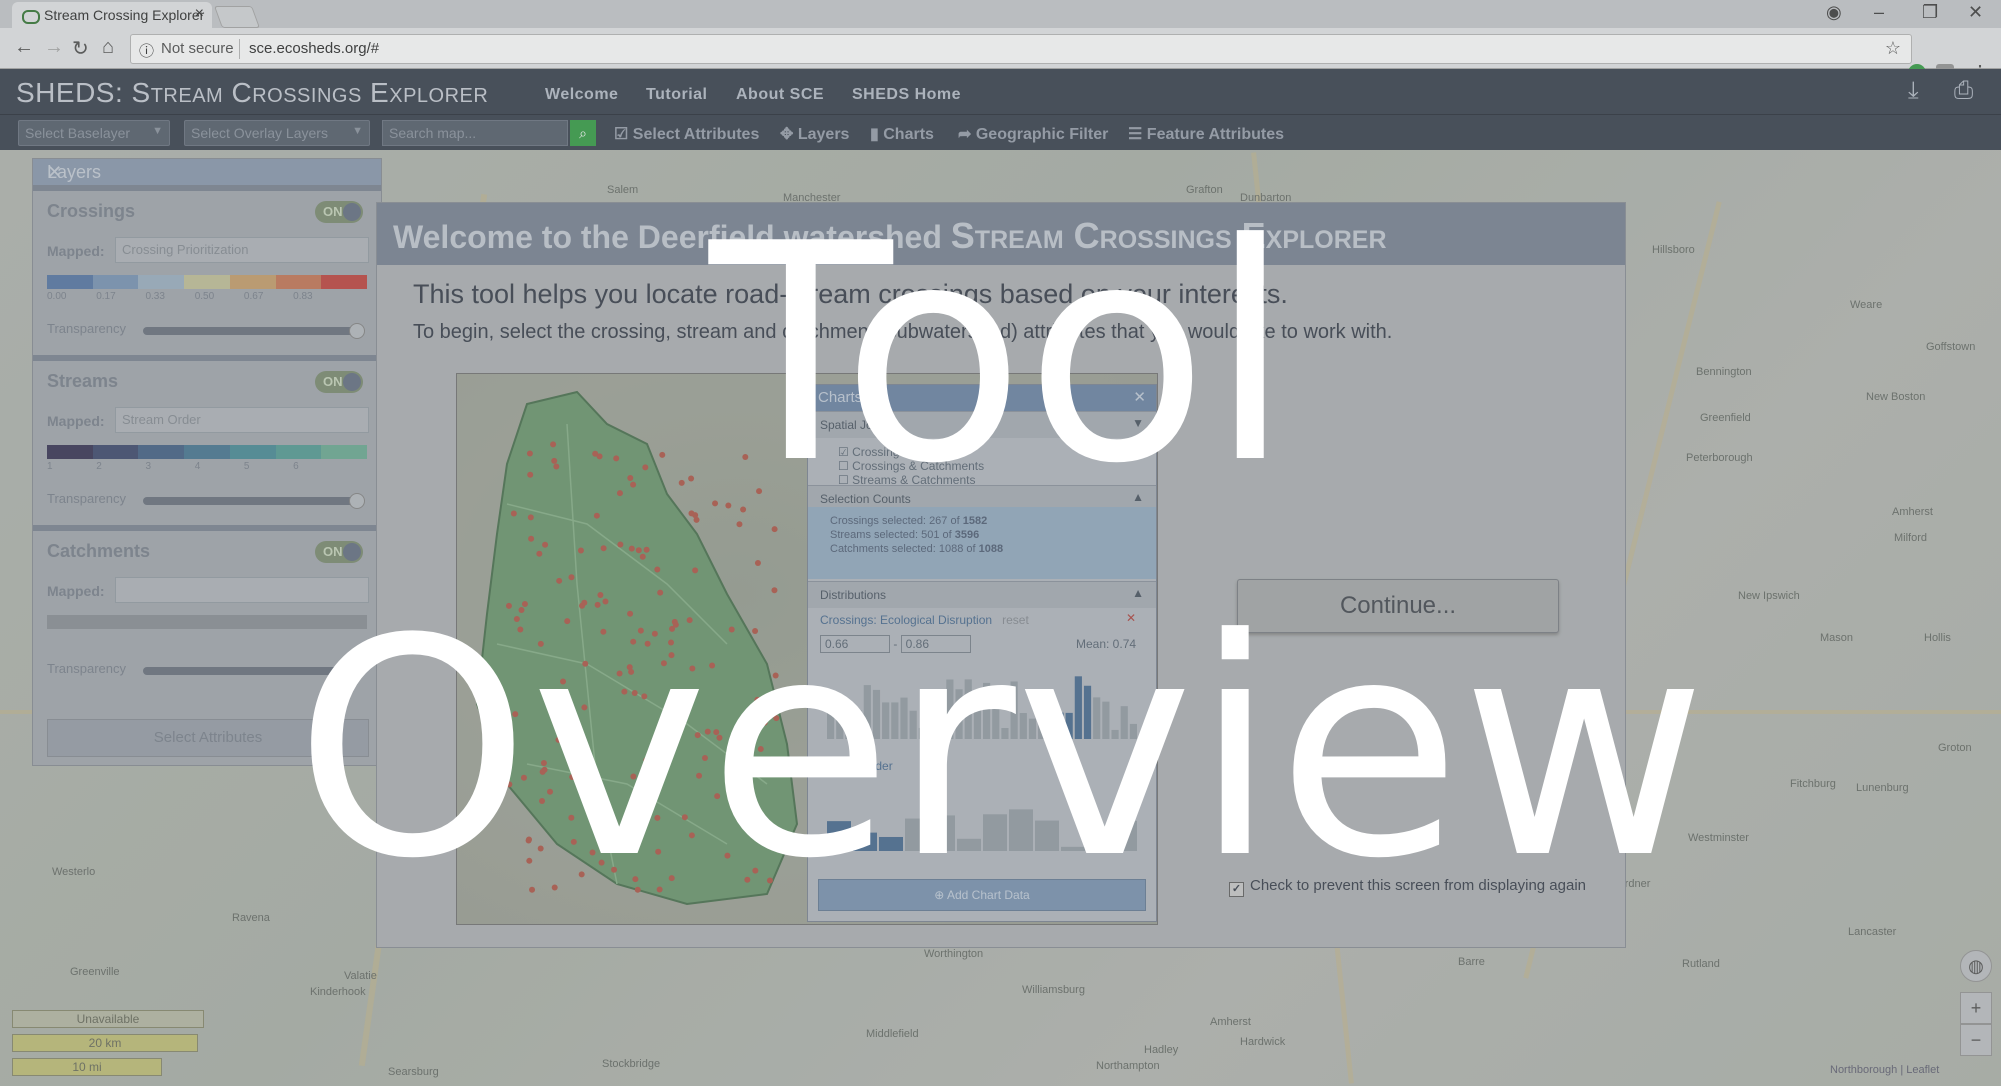  Describe the element at coordinates (1000, 354) in the screenshot. I see `overlay-title-line1: Tool` at that location.